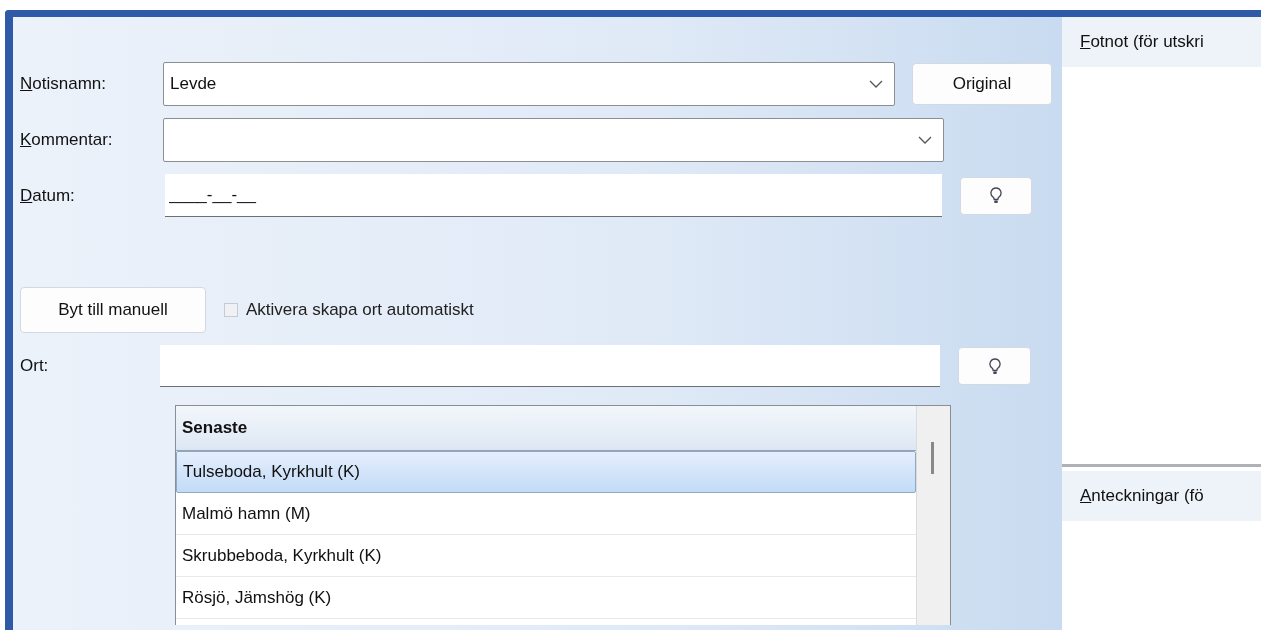 This screenshot has height=630, width=1261. I want to click on column-header: Senaste, so click(546, 428).